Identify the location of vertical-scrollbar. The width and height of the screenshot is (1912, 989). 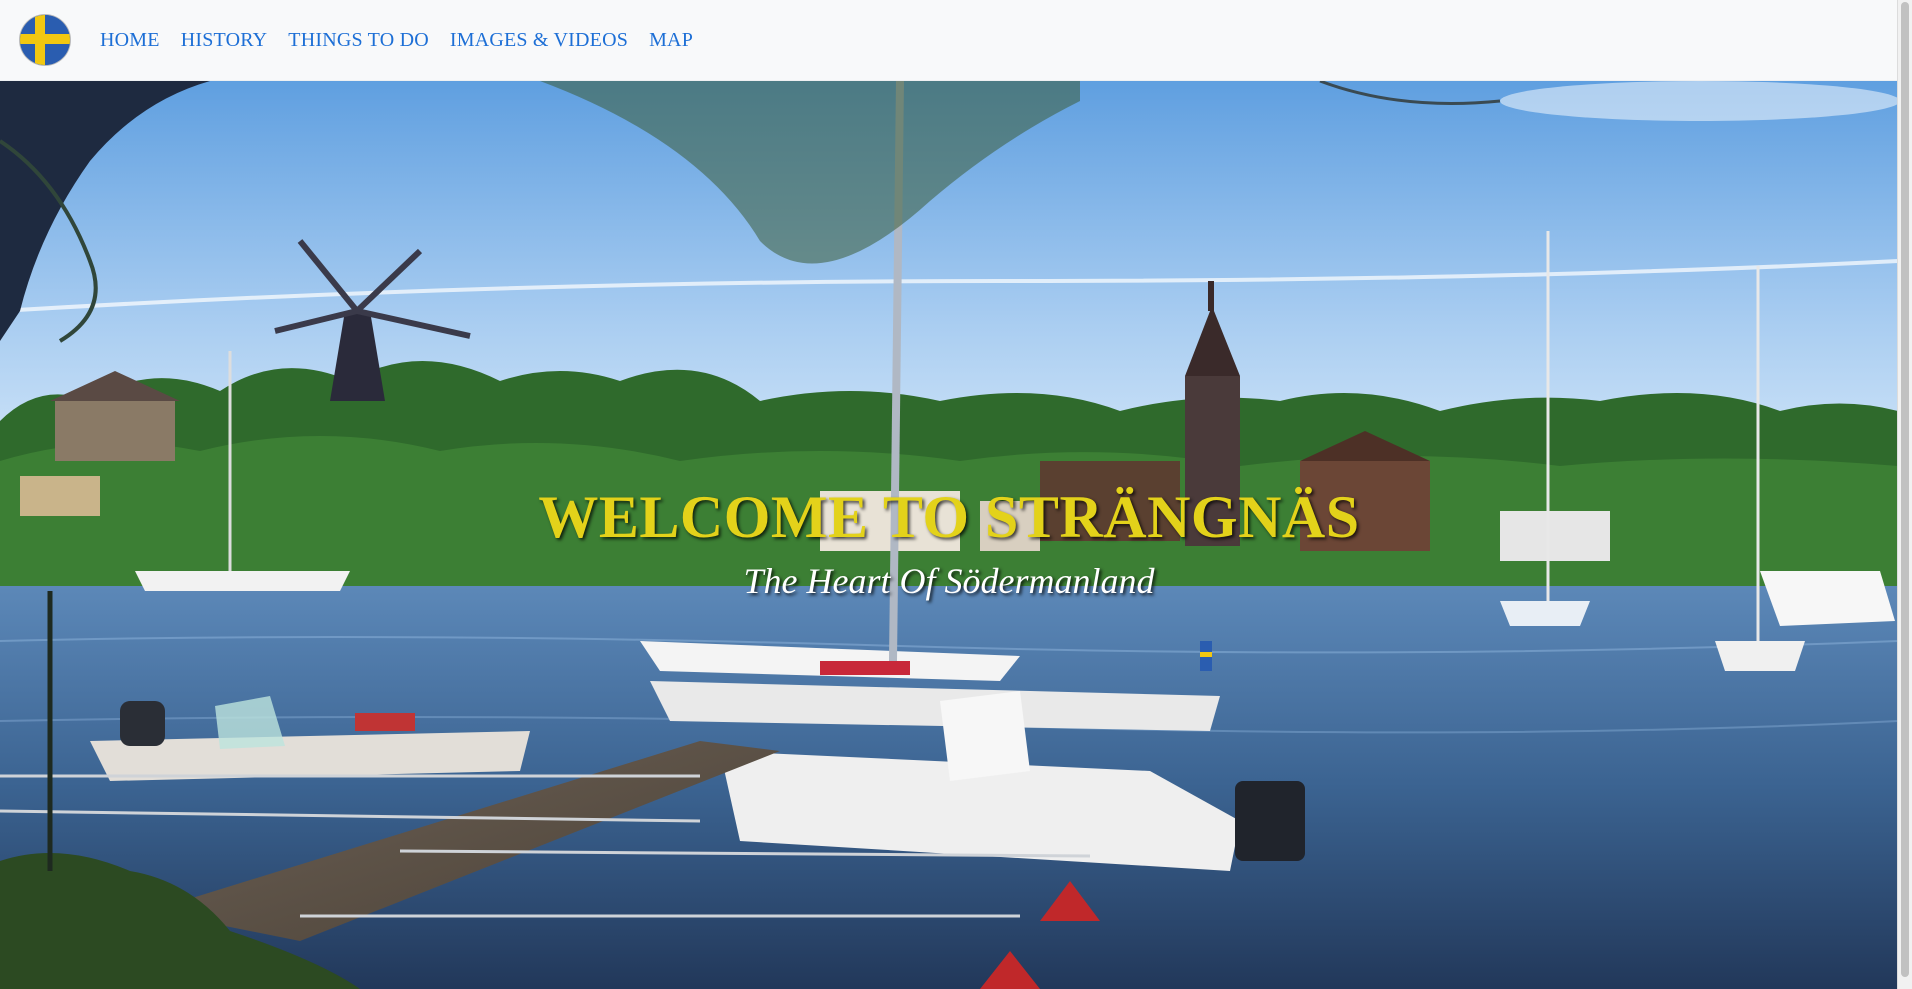
(1904, 494).